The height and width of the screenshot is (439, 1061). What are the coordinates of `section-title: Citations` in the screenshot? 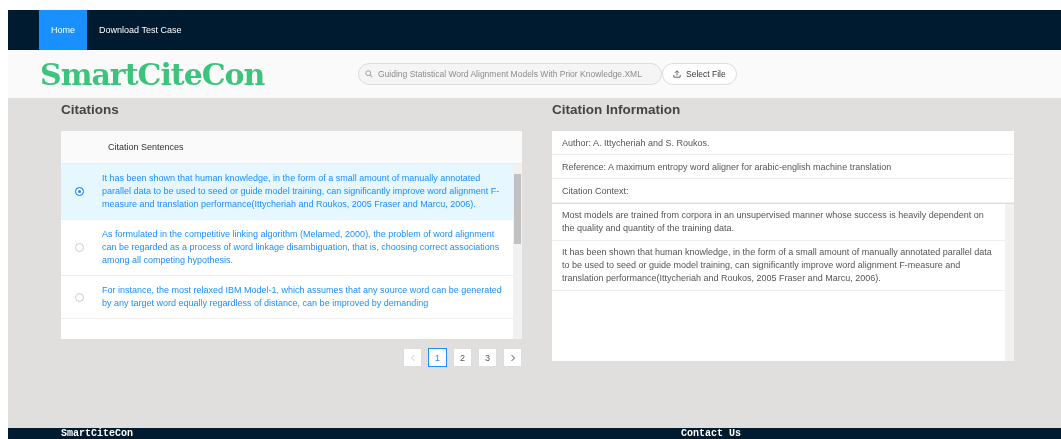 It's located at (90, 109).